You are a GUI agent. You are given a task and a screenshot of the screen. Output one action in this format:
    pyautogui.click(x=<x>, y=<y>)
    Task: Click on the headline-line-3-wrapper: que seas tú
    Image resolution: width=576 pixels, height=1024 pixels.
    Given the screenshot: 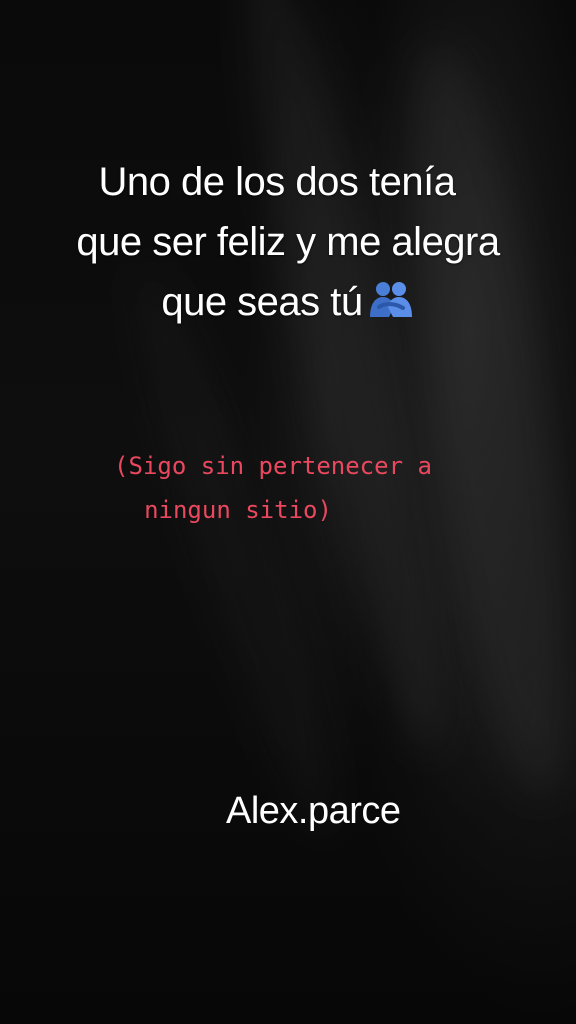 What is the action you would take?
    pyautogui.click(x=288, y=302)
    